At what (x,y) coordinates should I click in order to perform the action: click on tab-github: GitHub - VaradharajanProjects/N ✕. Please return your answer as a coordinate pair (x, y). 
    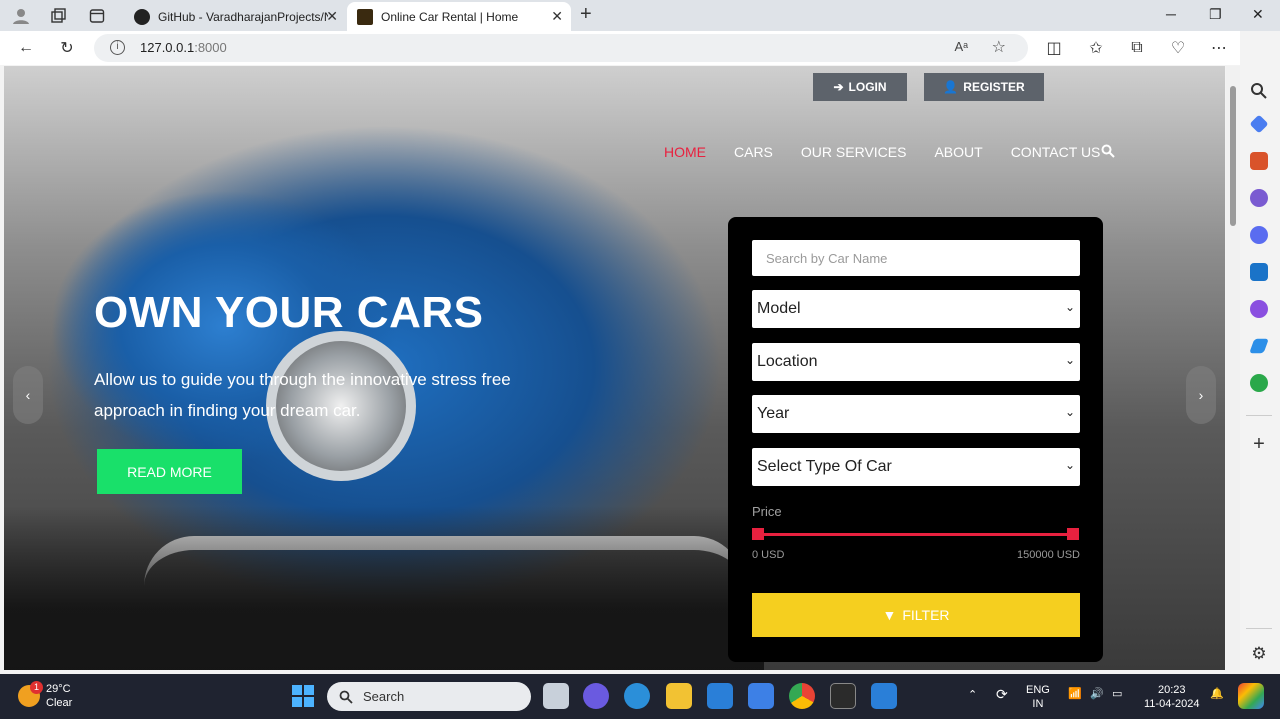
    Looking at the image, I should click on (235, 16).